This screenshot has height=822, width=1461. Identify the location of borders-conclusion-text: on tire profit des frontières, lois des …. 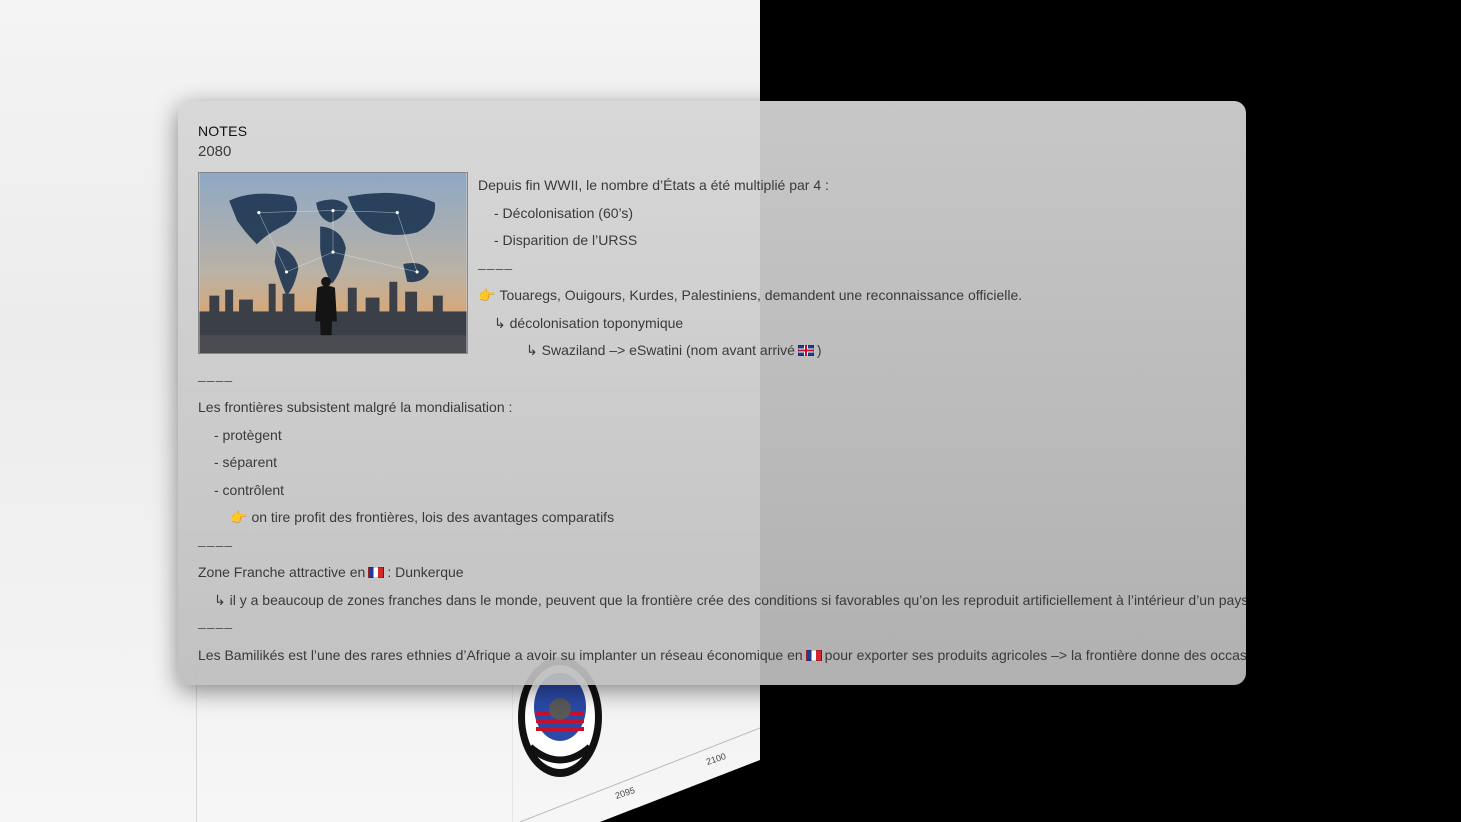
(433, 517).